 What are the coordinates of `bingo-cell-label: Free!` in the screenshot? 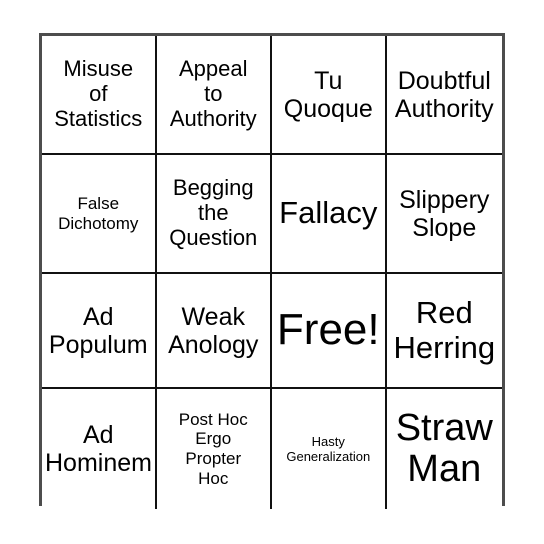 It's located at (328, 330).